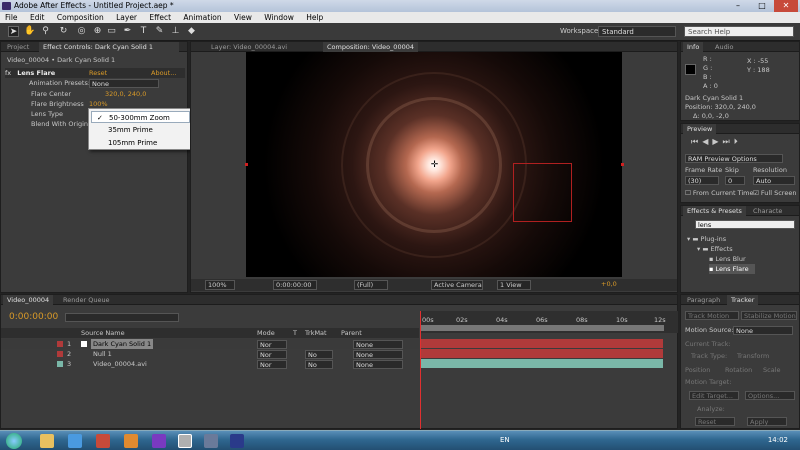 The image size is (800, 450). Describe the element at coordinates (45, 31) in the screenshot. I see `zoom-tool-icon: ⚲` at that location.